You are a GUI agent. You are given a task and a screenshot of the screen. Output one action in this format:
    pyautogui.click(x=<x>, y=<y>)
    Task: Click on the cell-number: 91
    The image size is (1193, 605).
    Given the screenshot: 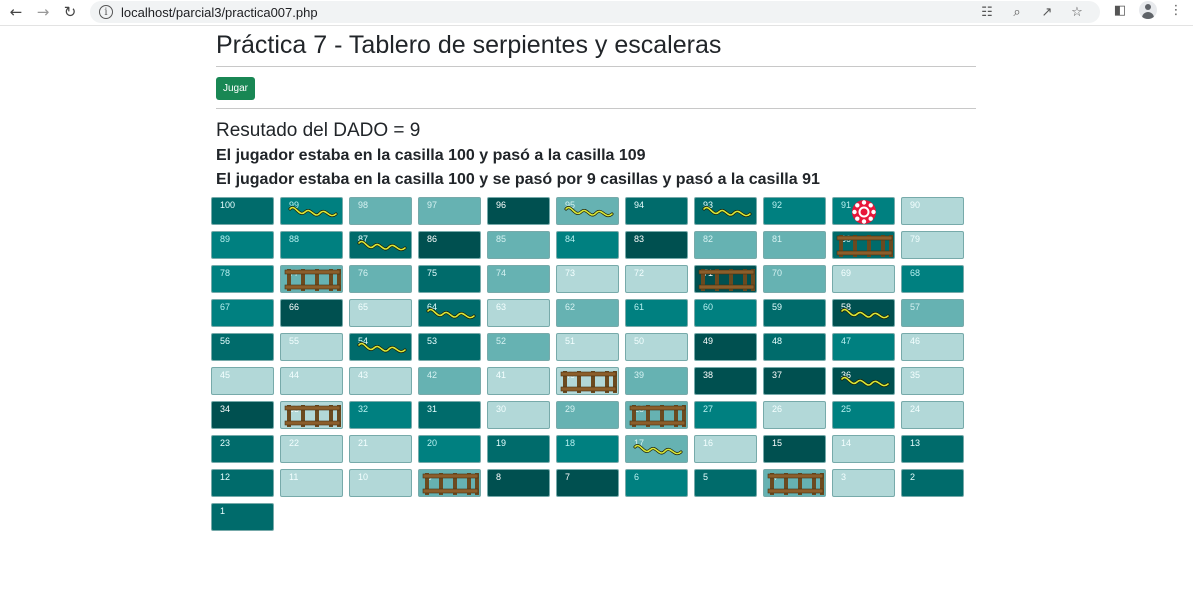 What is the action you would take?
    pyautogui.click(x=846, y=205)
    